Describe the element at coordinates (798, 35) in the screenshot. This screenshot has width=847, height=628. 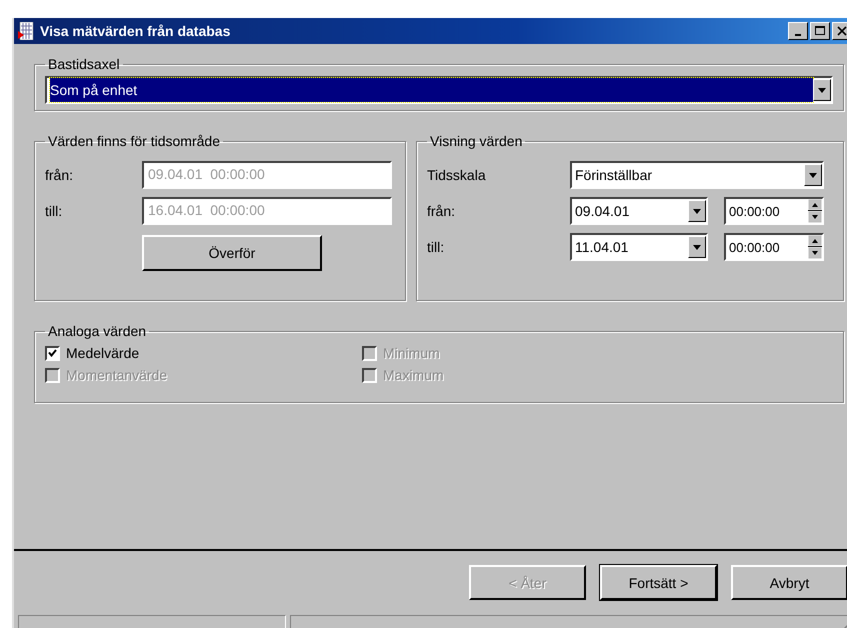
I see `minimize-icon` at that location.